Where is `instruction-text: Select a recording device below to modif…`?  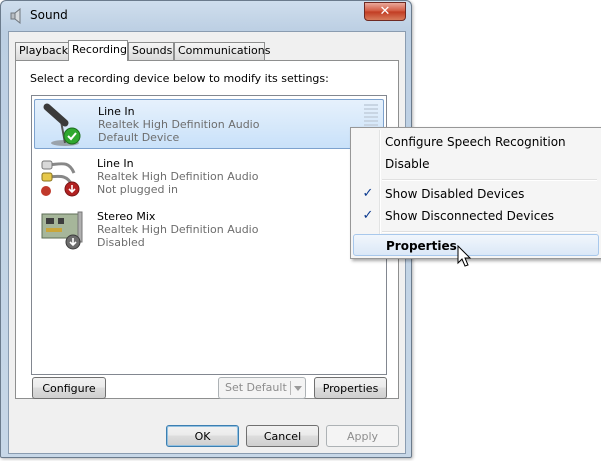 instruction-text: Select a recording device below to modif… is located at coordinates (179, 78).